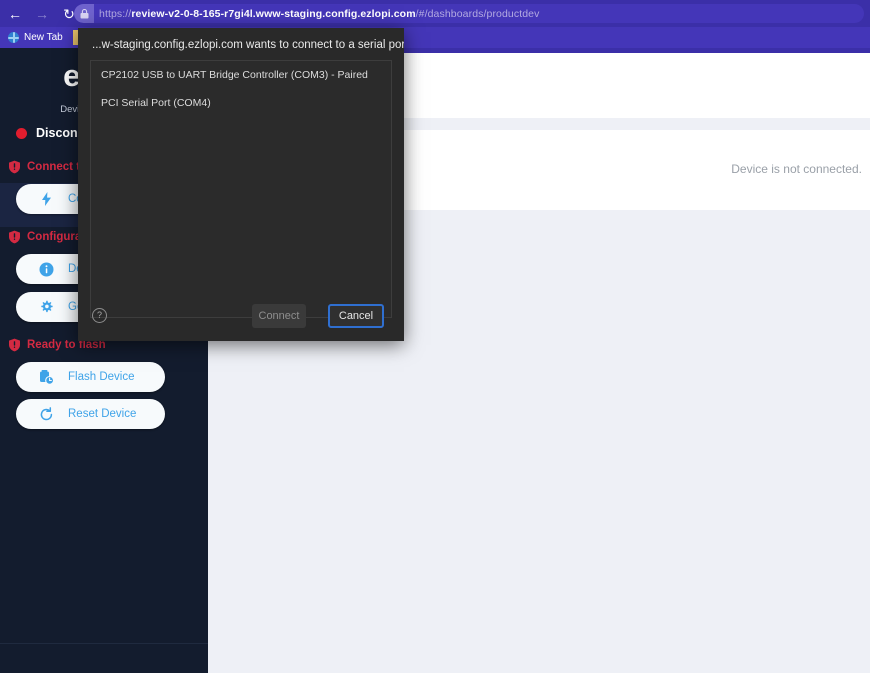 The height and width of the screenshot is (673, 870). What do you see at coordinates (46, 414) in the screenshot?
I see `reset-icon` at bounding box center [46, 414].